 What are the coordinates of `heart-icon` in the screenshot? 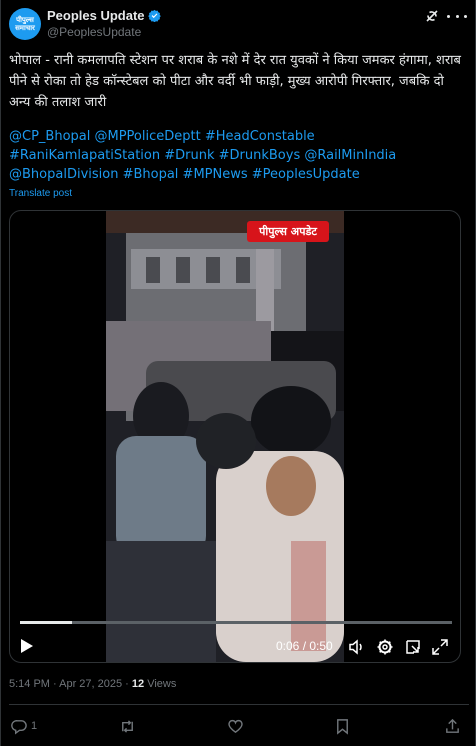 It's located at (235, 726).